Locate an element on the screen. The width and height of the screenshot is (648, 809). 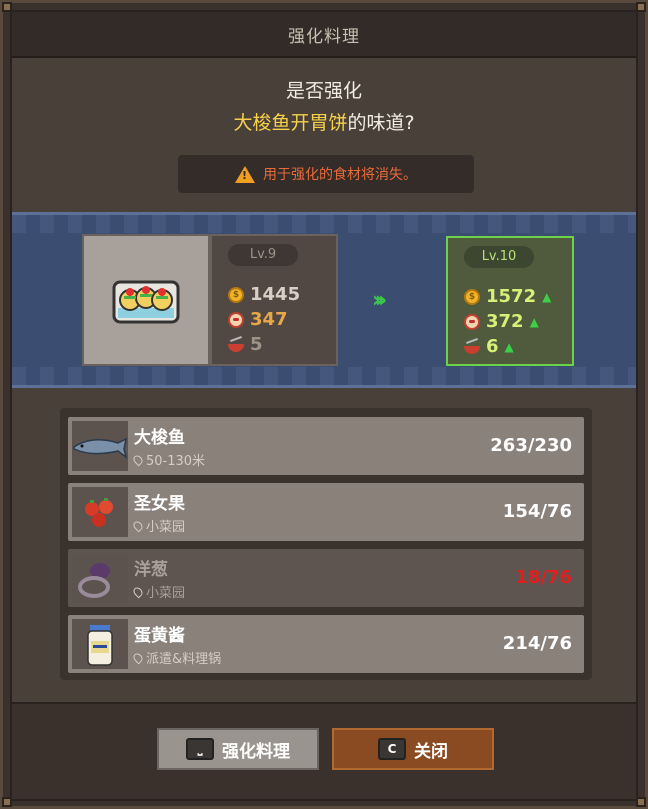
ingredient-location: 50-130米 is located at coordinates (168, 459).